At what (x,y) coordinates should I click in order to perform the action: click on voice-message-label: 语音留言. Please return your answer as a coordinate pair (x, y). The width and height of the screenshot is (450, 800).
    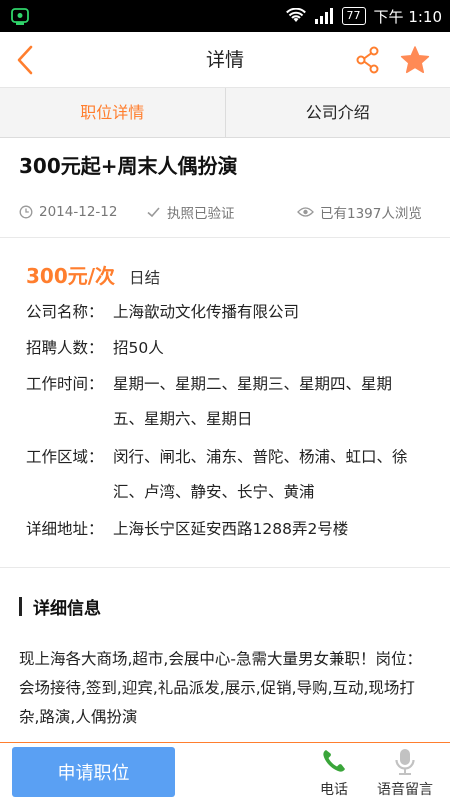
    Looking at the image, I should click on (405, 790).